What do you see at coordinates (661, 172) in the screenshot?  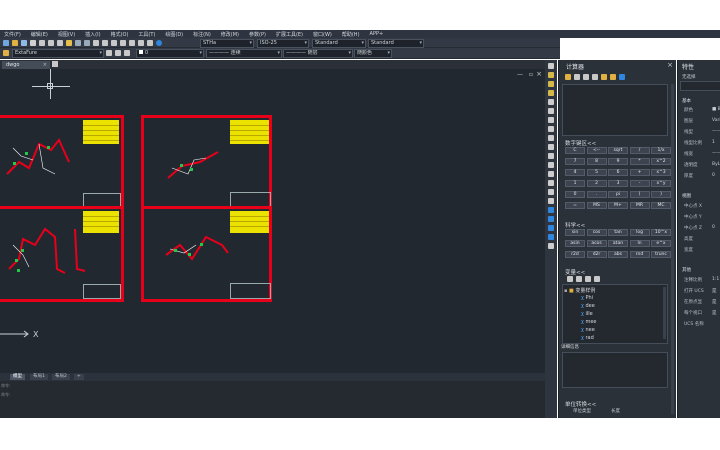 I see `calc-key: x^3` at bounding box center [661, 172].